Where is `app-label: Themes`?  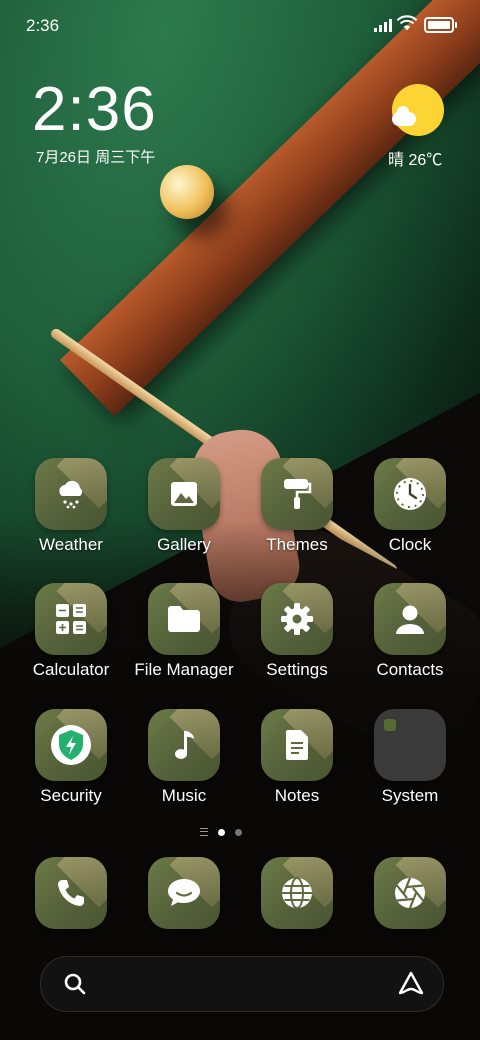 app-label: Themes is located at coordinates (297, 544).